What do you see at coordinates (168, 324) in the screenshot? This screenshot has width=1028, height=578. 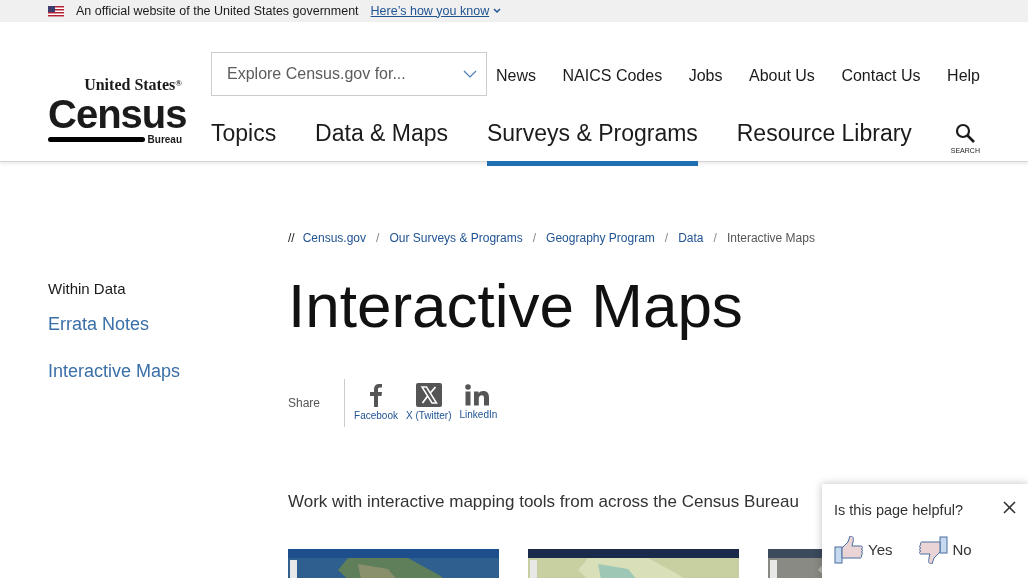 I see `sidebar-link: Errata Notes` at bounding box center [168, 324].